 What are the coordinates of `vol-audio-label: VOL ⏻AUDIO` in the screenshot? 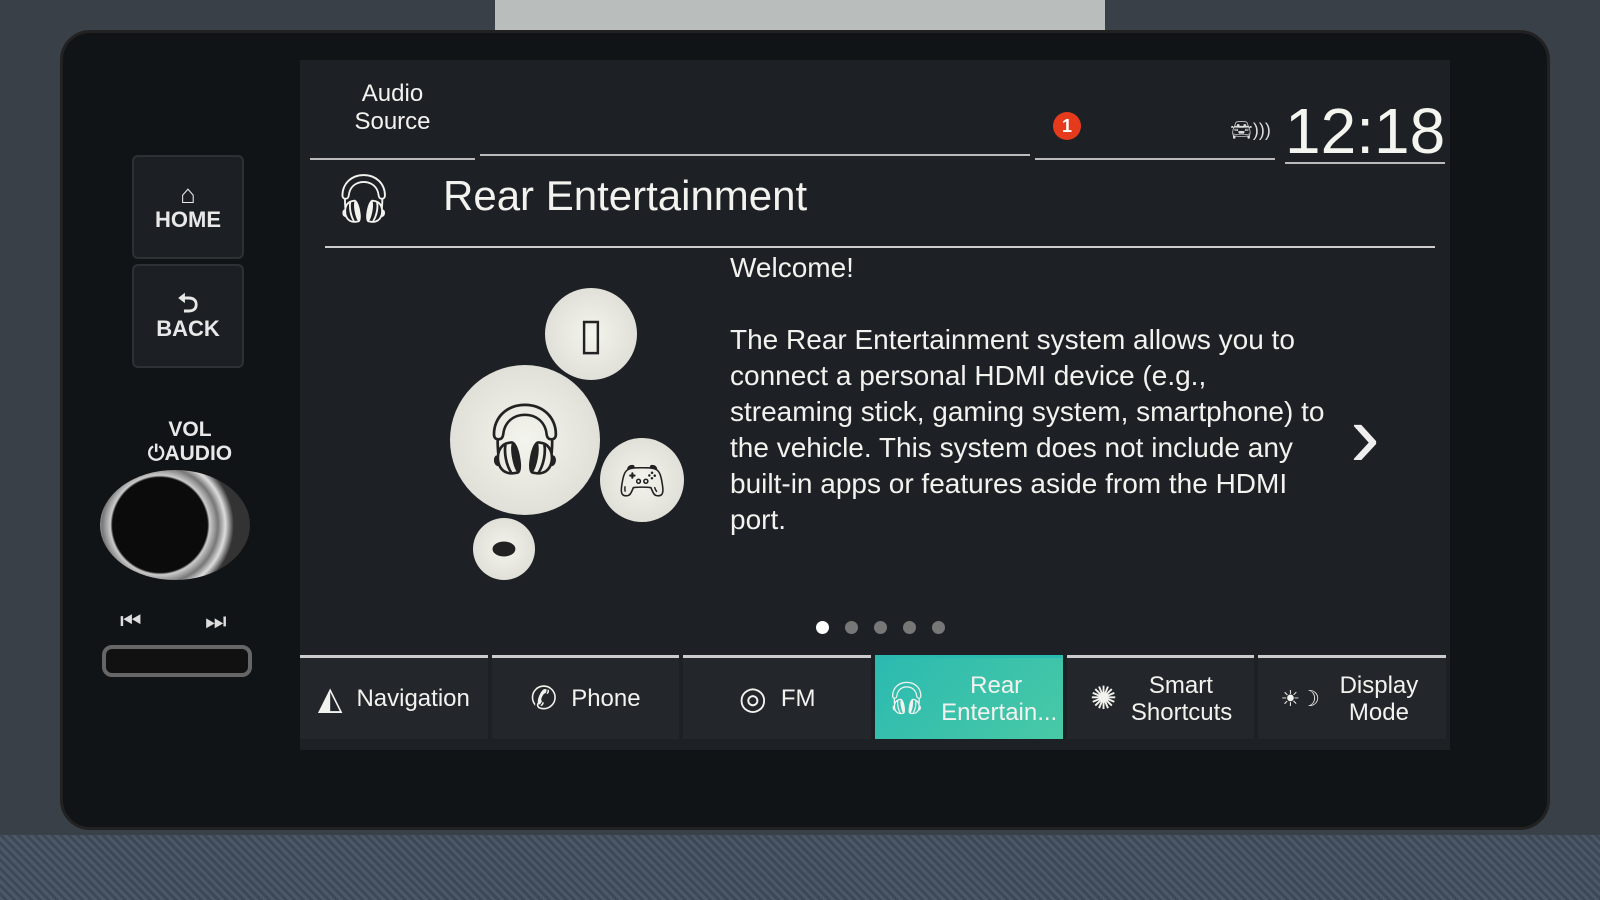 It's located at (190, 442).